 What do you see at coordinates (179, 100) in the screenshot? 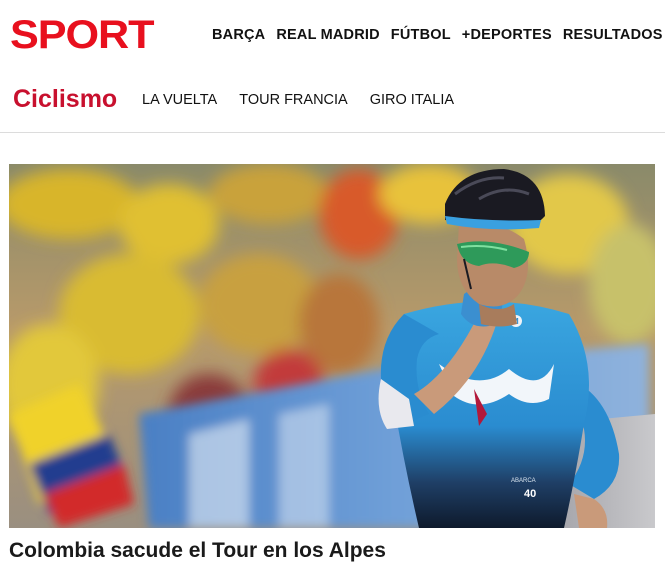
I see `subnav-la-vuelta-link: LA VUELTA` at bounding box center [179, 100].